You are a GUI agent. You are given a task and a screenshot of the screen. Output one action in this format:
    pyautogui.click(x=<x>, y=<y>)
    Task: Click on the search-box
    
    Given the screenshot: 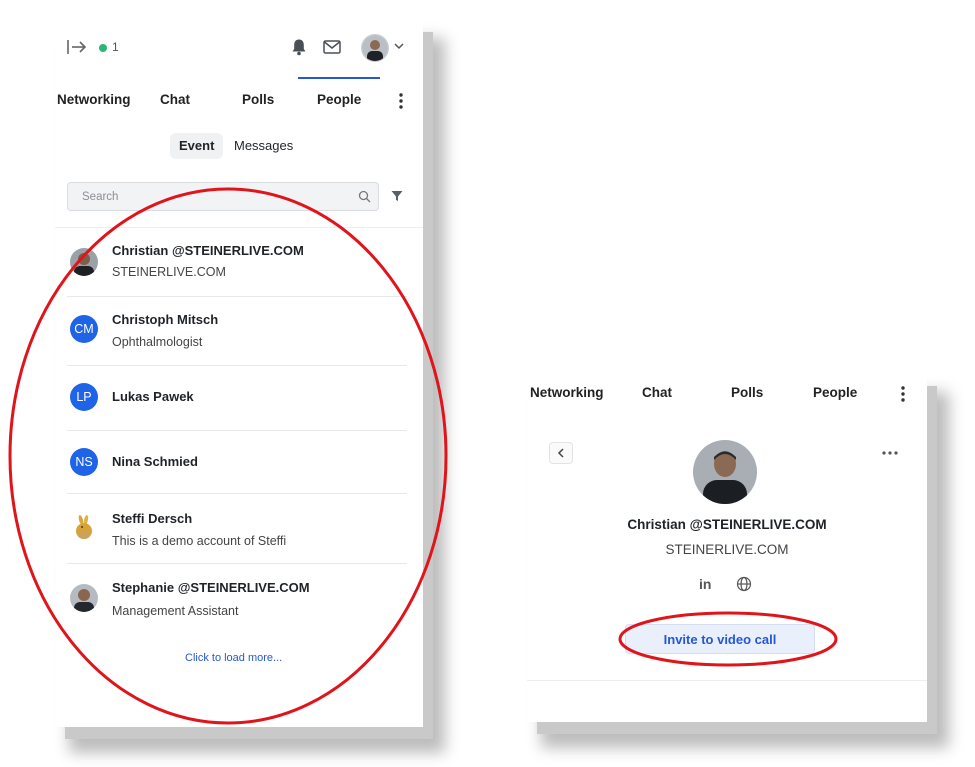 What is the action you would take?
    pyautogui.click(x=223, y=196)
    